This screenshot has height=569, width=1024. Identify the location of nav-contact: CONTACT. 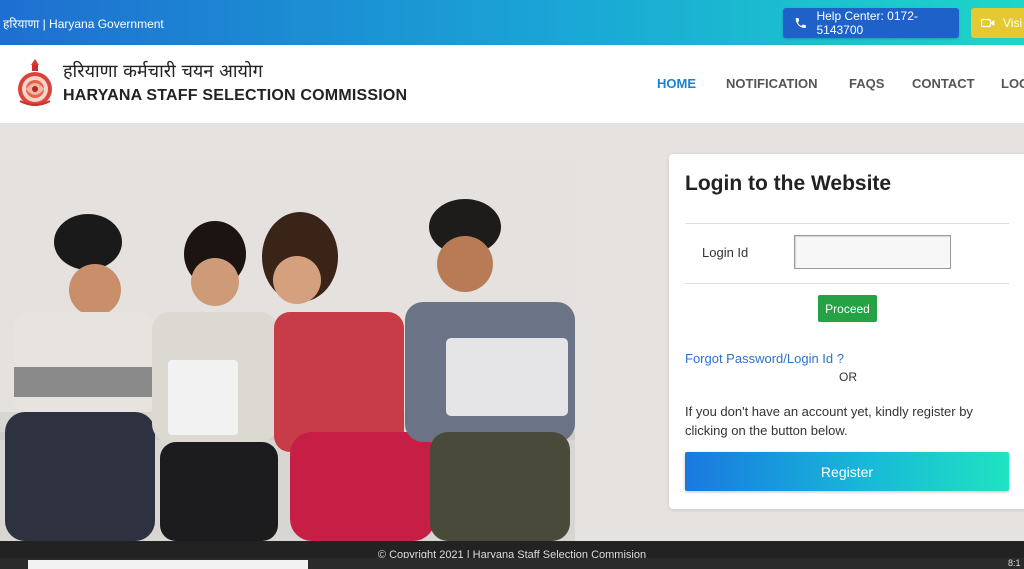
(943, 83).